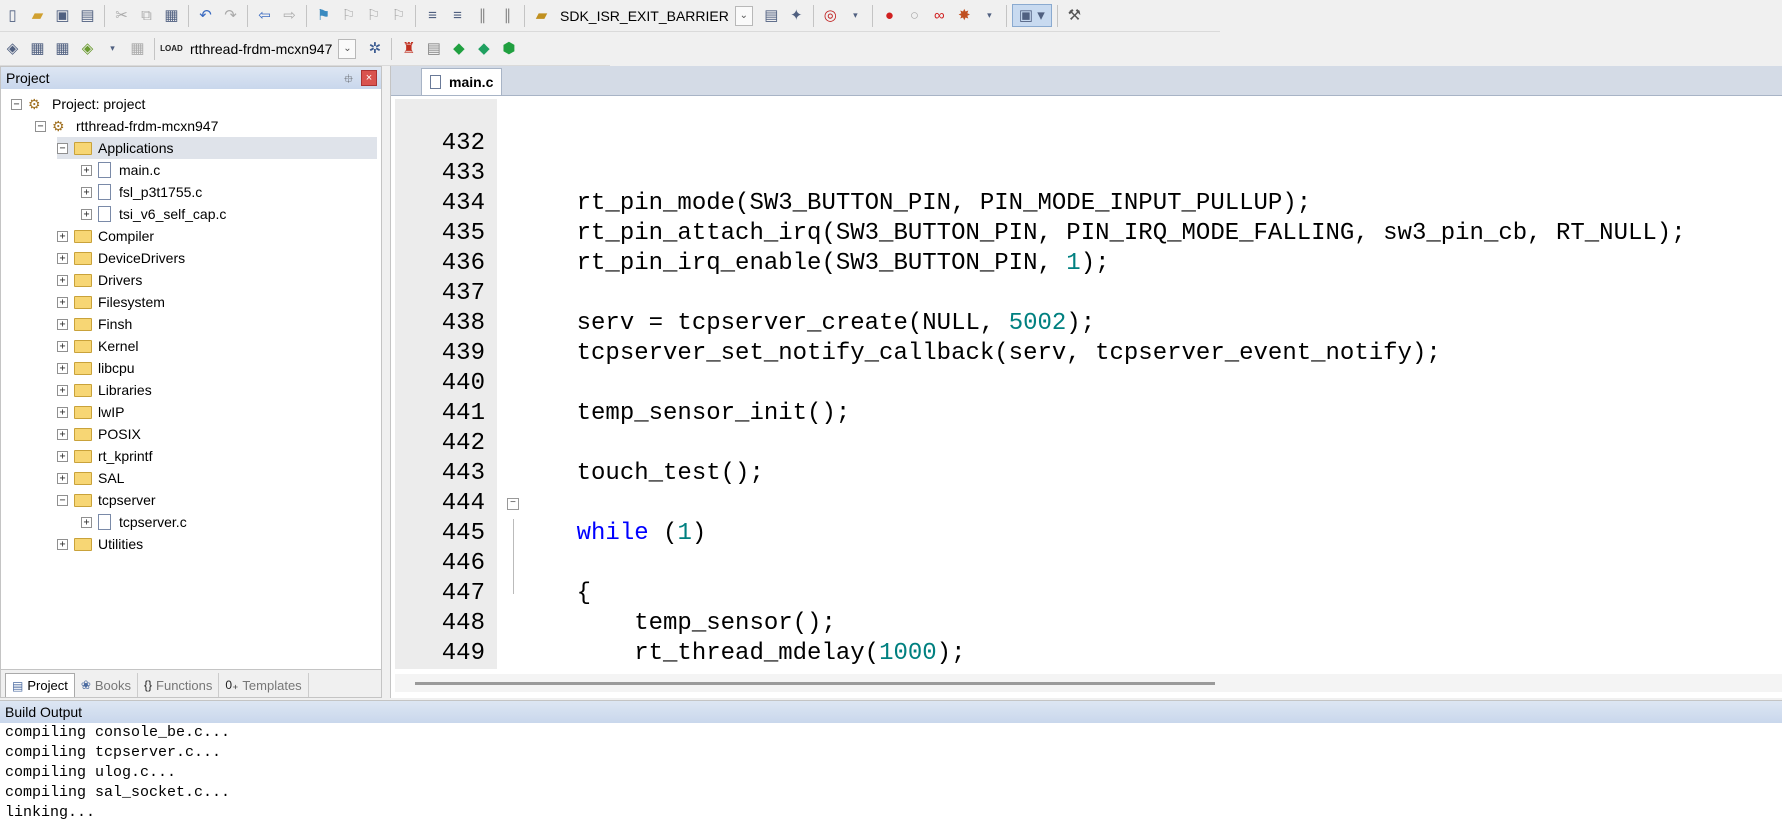 This screenshot has width=1782, height=822. I want to click on uncomment-icon: ∥, so click(507, 15).